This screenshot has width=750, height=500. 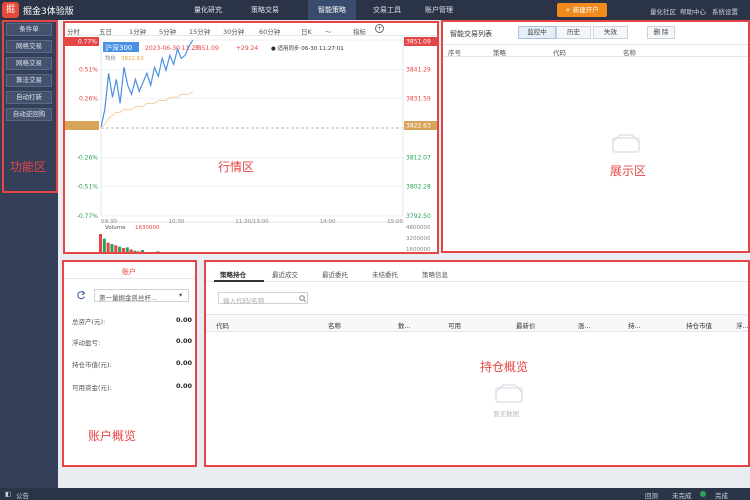 I want to click on new-account-button: + 新建开户, so click(x=582, y=10).